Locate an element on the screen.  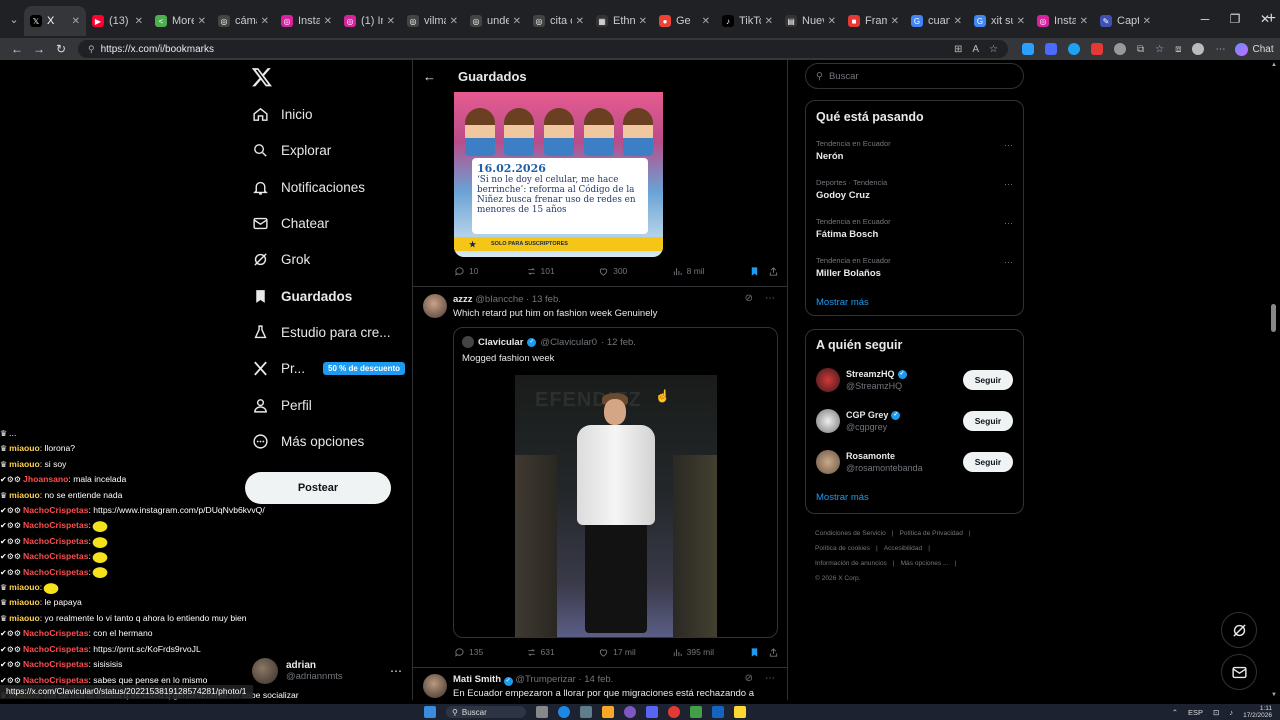
trend-name: Fátima Bosch is located at coordinates (847, 234).